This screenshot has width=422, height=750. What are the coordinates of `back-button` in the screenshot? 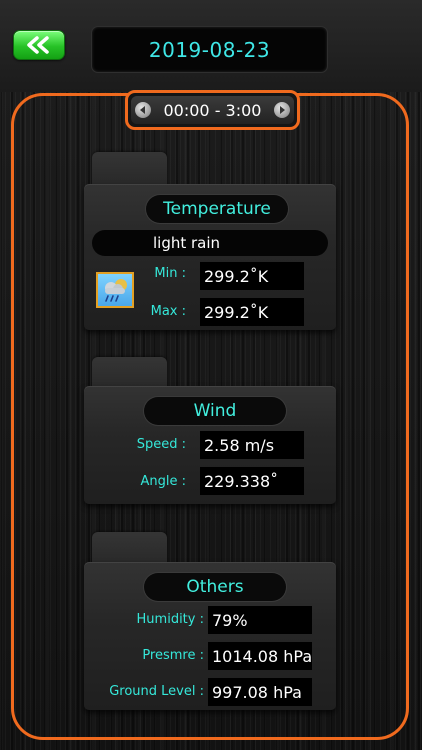 It's located at (39, 45).